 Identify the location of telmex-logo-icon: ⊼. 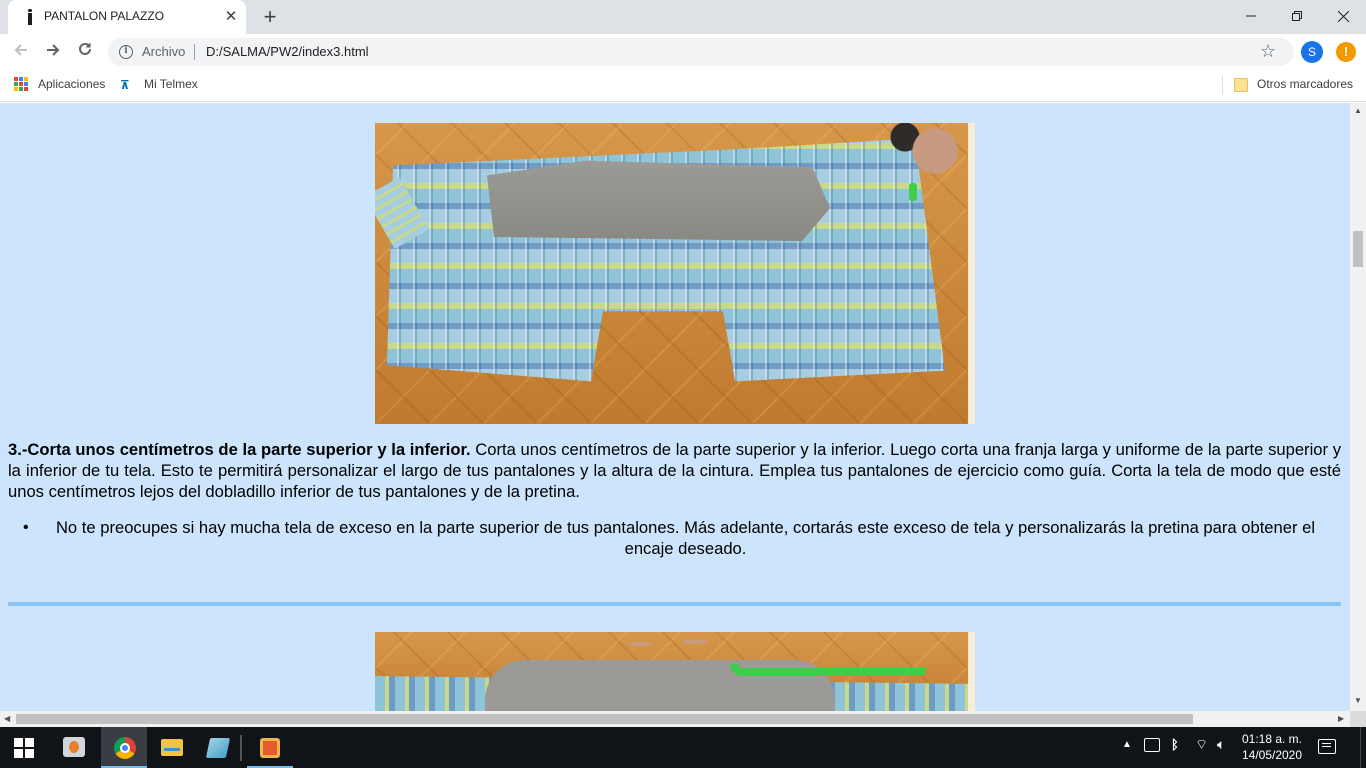
(125, 85).